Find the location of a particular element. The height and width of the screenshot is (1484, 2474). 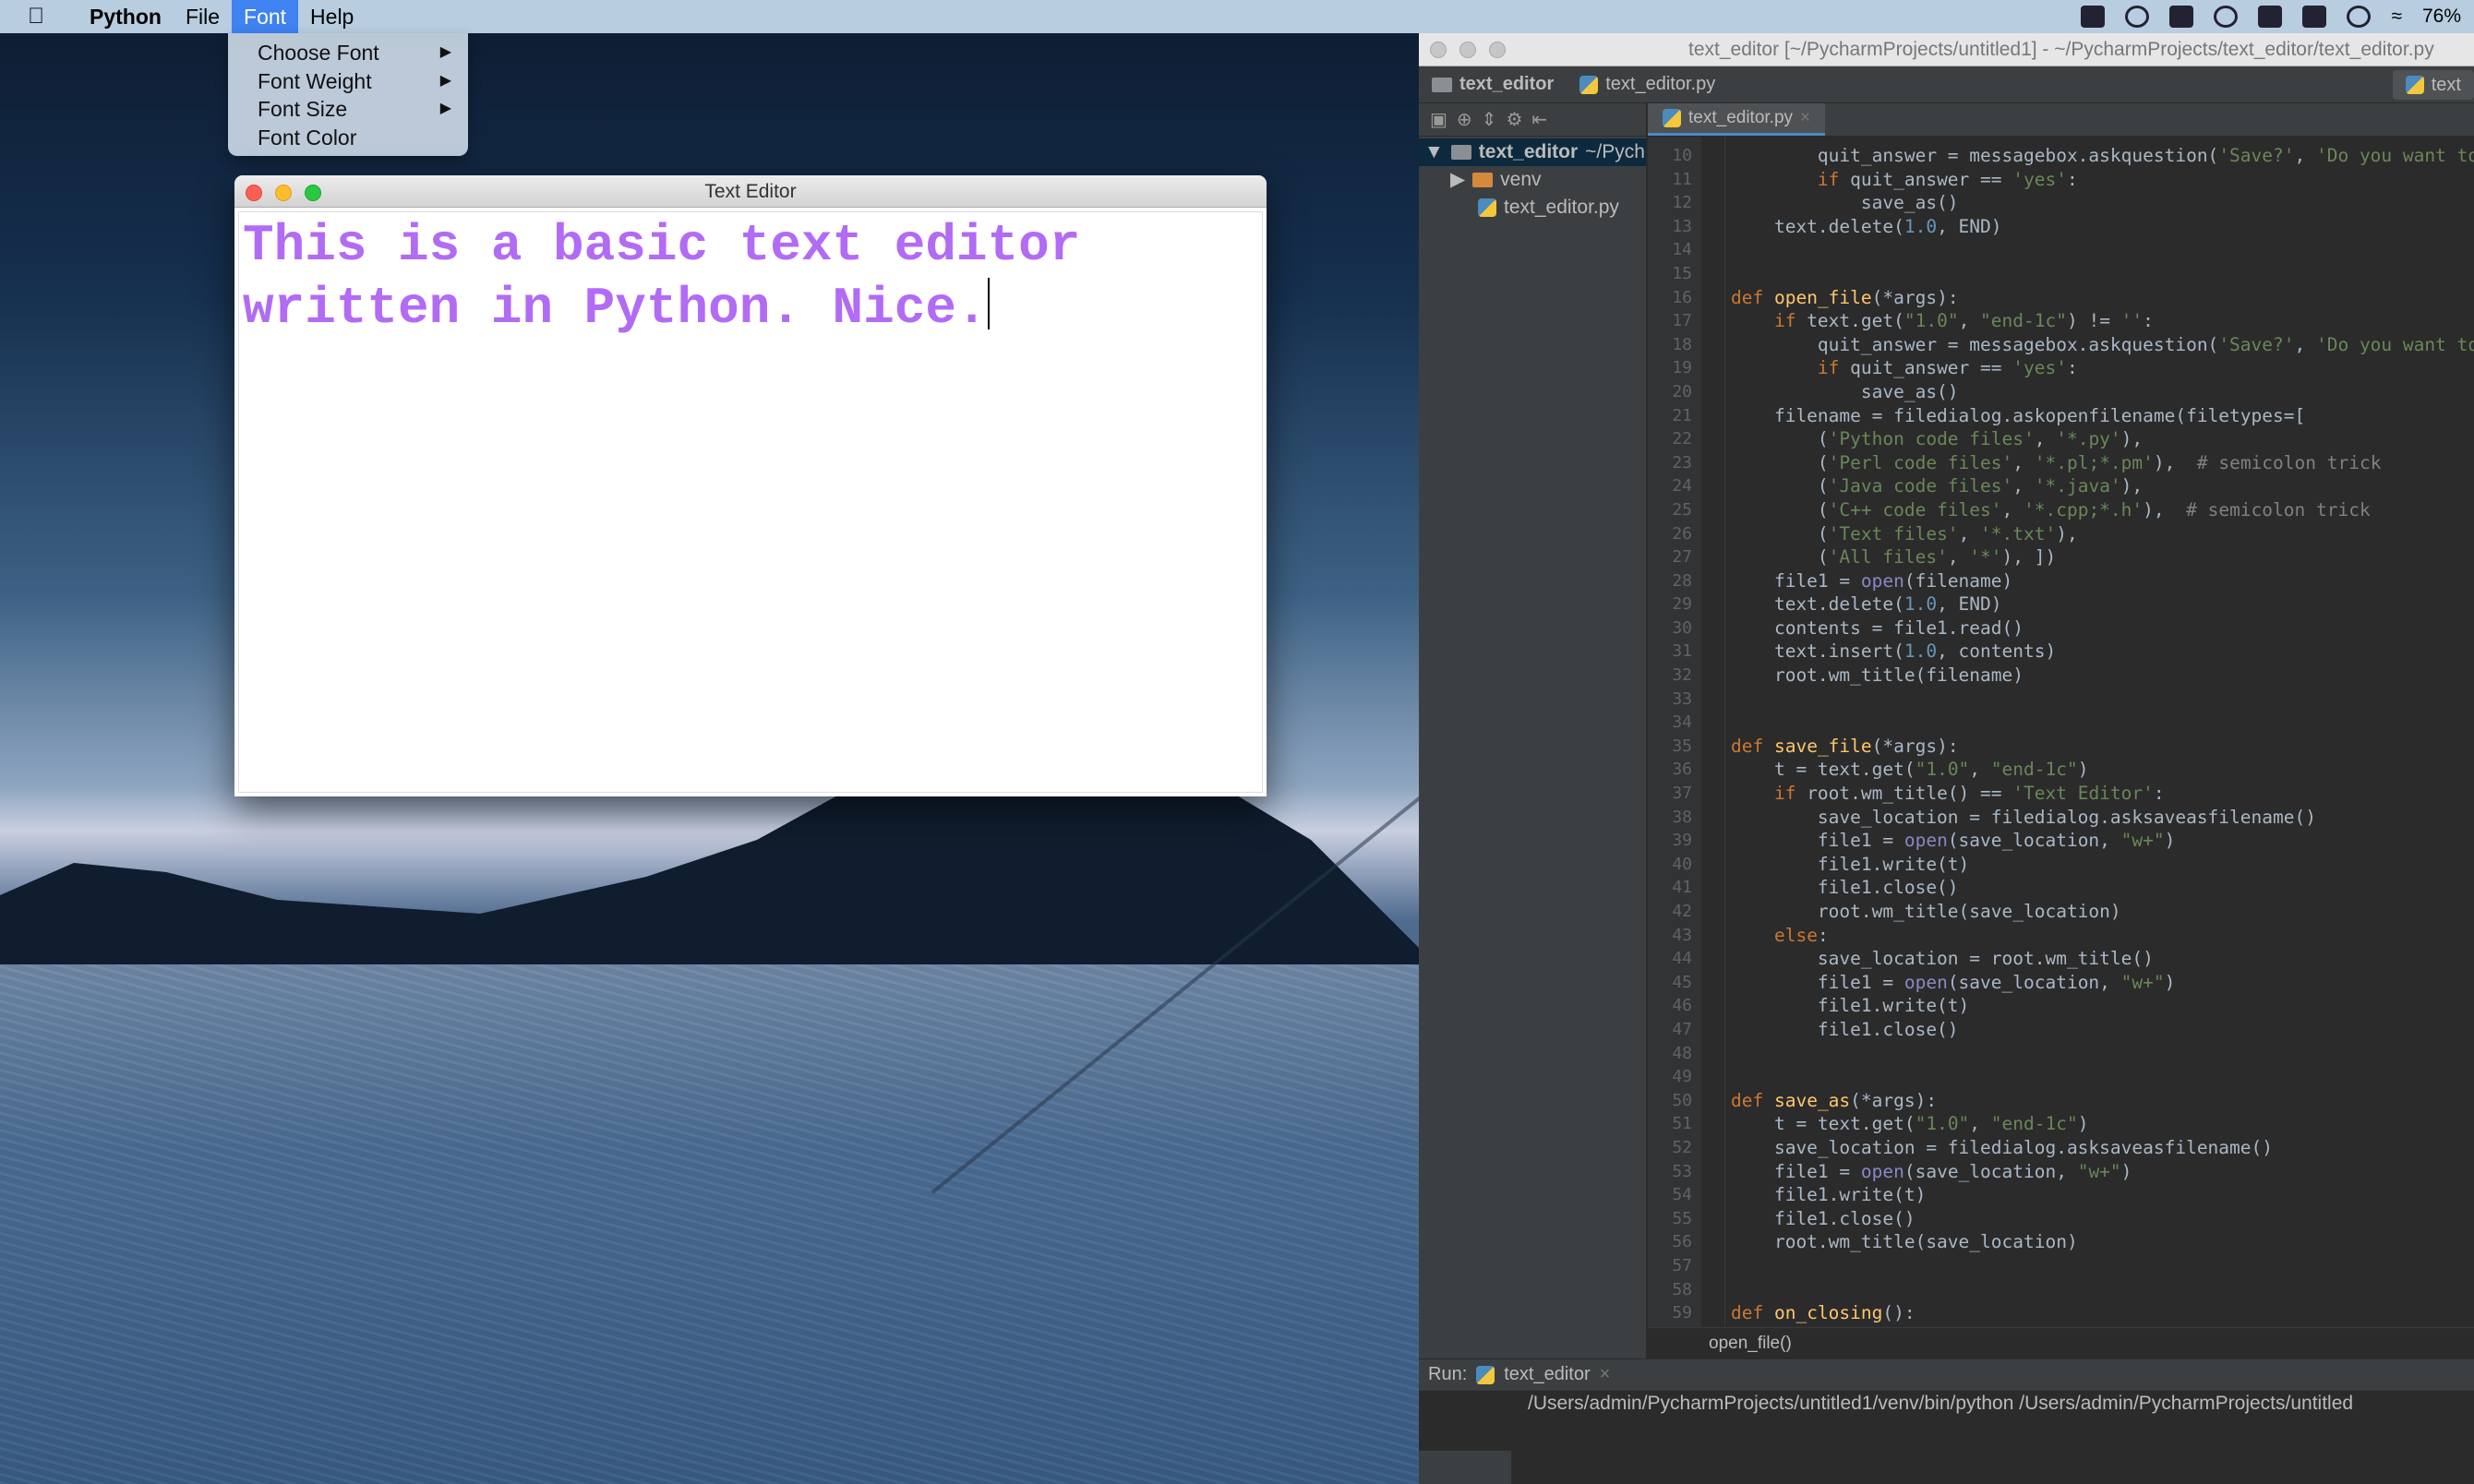

settings-gear-icon: ⚙ is located at coordinates (1514, 119).